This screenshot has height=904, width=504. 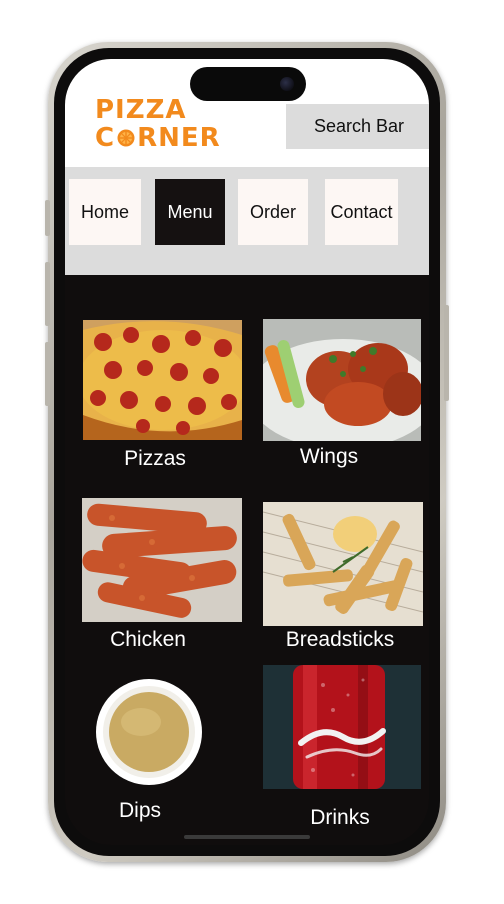 I want to click on dip-cup-illustration, so click(x=149, y=732).